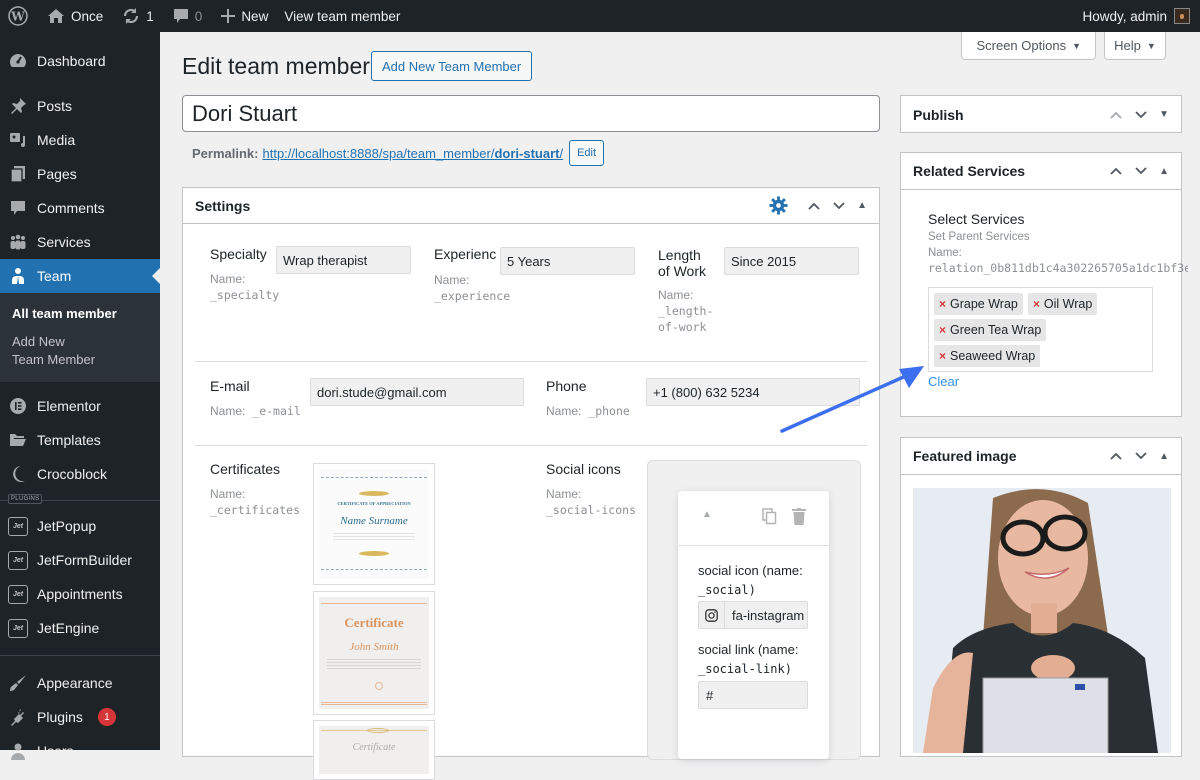 The image size is (1200, 780). Describe the element at coordinates (1042, 620) in the screenshot. I see `featured-image` at that location.